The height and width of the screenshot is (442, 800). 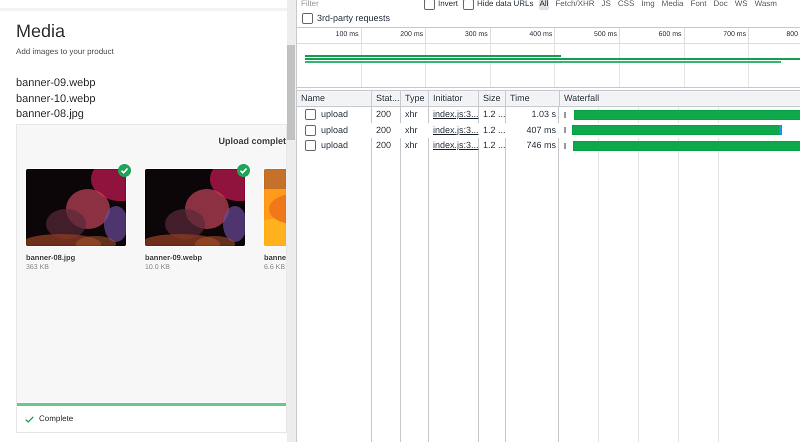 What do you see at coordinates (334, 98) in the screenshot?
I see `column-header: Name` at bounding box center [334, 98].